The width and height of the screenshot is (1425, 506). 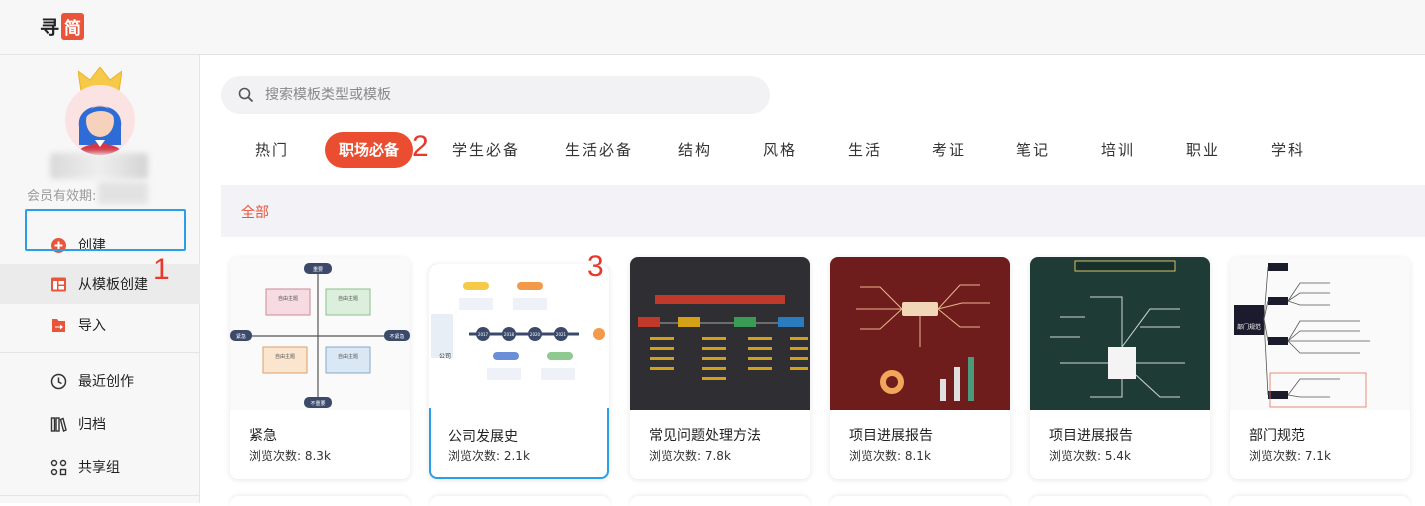 What do you see at coordinates (712, 27) in the screenshot?
I see `top-bar: 寻 简` at bounding box center [712, 27].